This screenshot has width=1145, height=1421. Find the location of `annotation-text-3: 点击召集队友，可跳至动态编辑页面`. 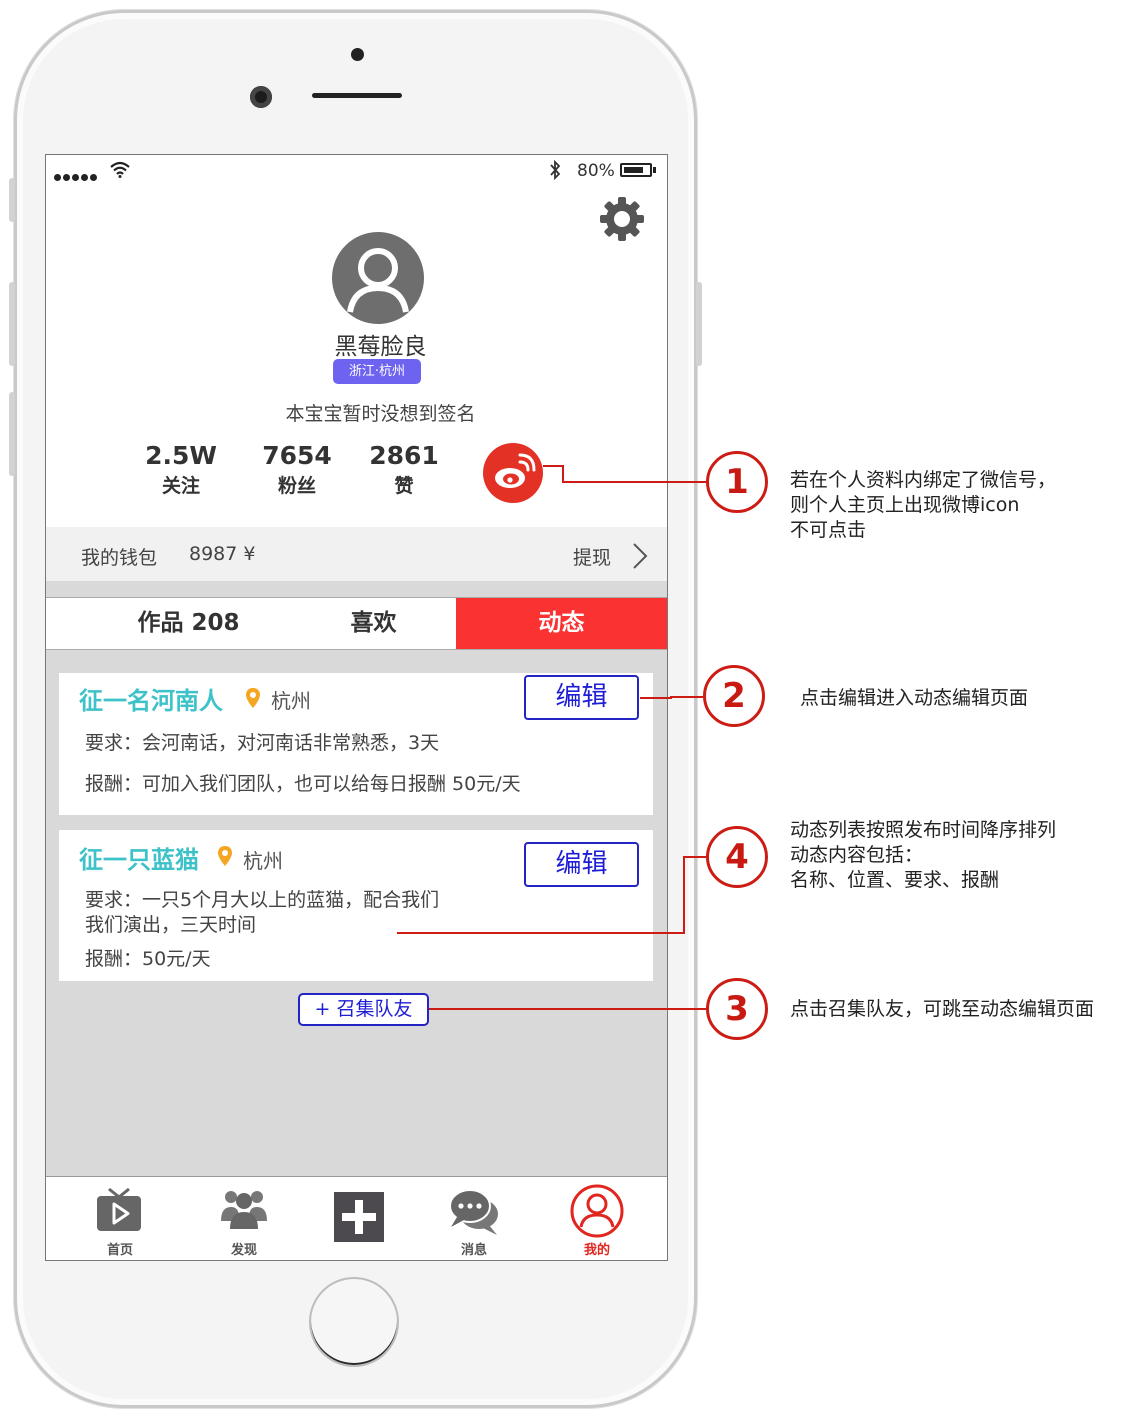

annotation-text-3: 点击召集队友，可跳至动态编辑页面 is located at coordinates (942, 1009).